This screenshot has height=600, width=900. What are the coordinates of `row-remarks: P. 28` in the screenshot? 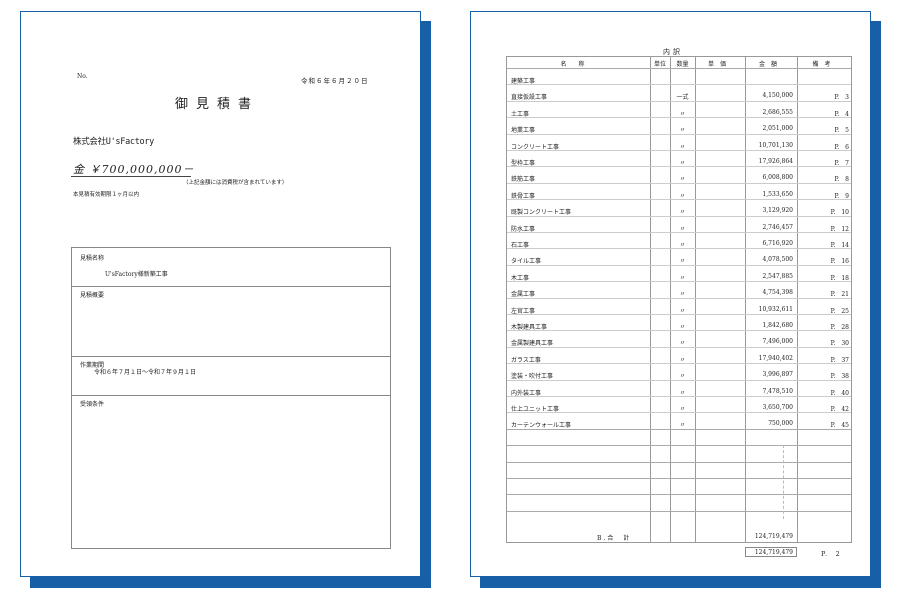 It's located at (839, 327).